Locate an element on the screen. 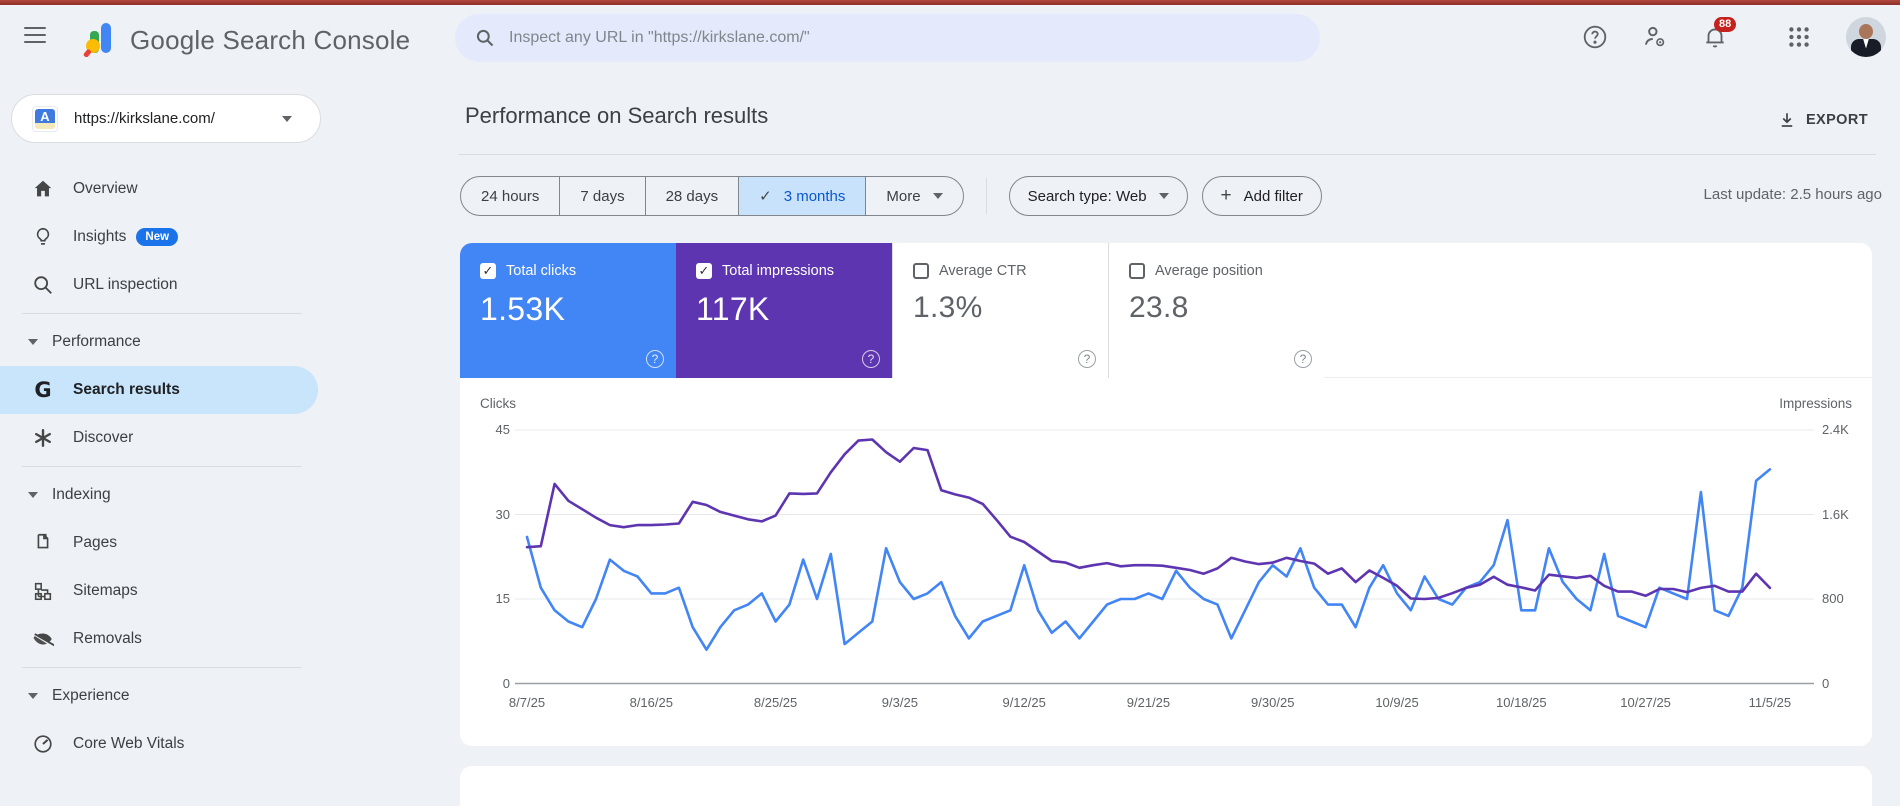 This screenshot has height=806, width=1900. sidebar-item-url-inspection: URL inspection is located at coordinates (159, 285).